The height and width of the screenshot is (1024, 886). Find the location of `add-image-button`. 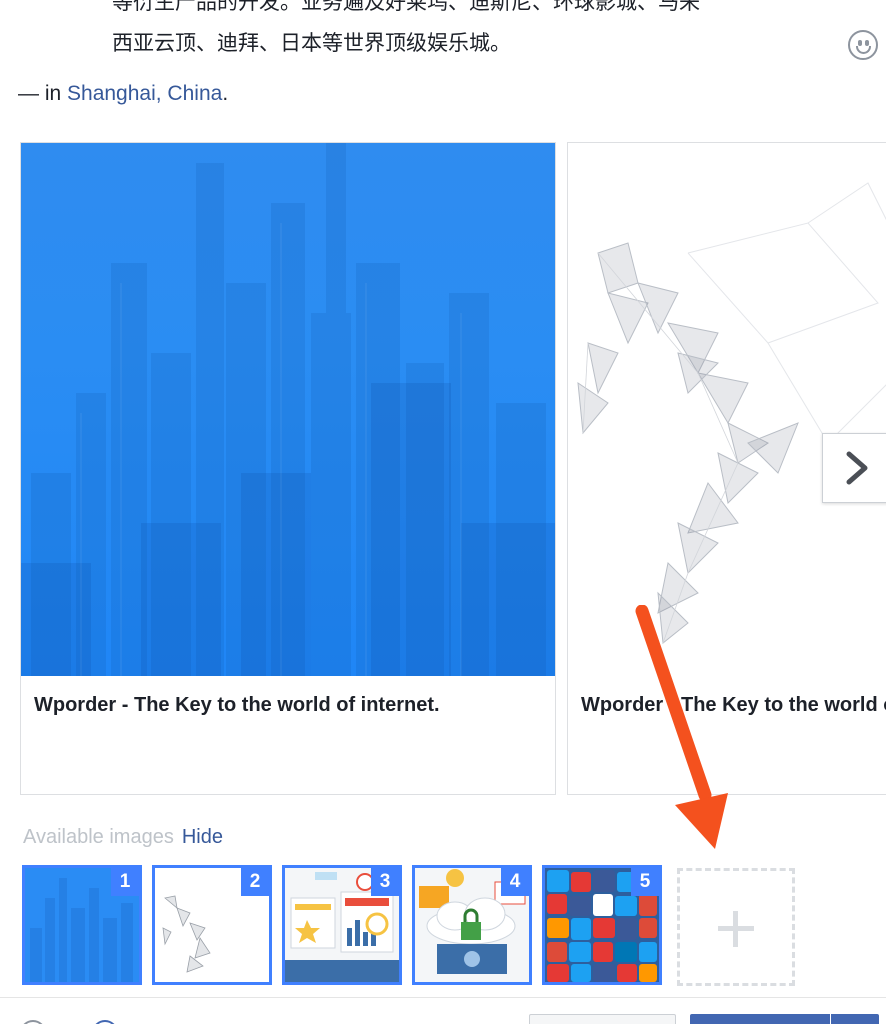

add-image-button is located at coordinates (736, 927).